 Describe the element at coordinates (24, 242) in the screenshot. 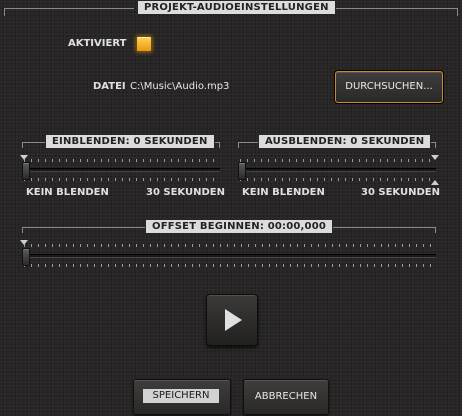

I see `offset-start-marker` at that location.